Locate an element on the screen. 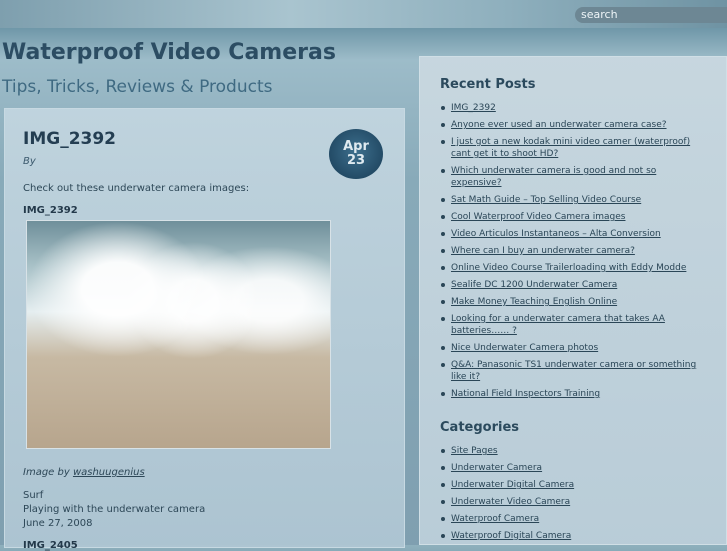 This screenshot has width=727, height=551. recent-post-item: Where can I buy an underwater camera? is located at coordinates (574, 251).